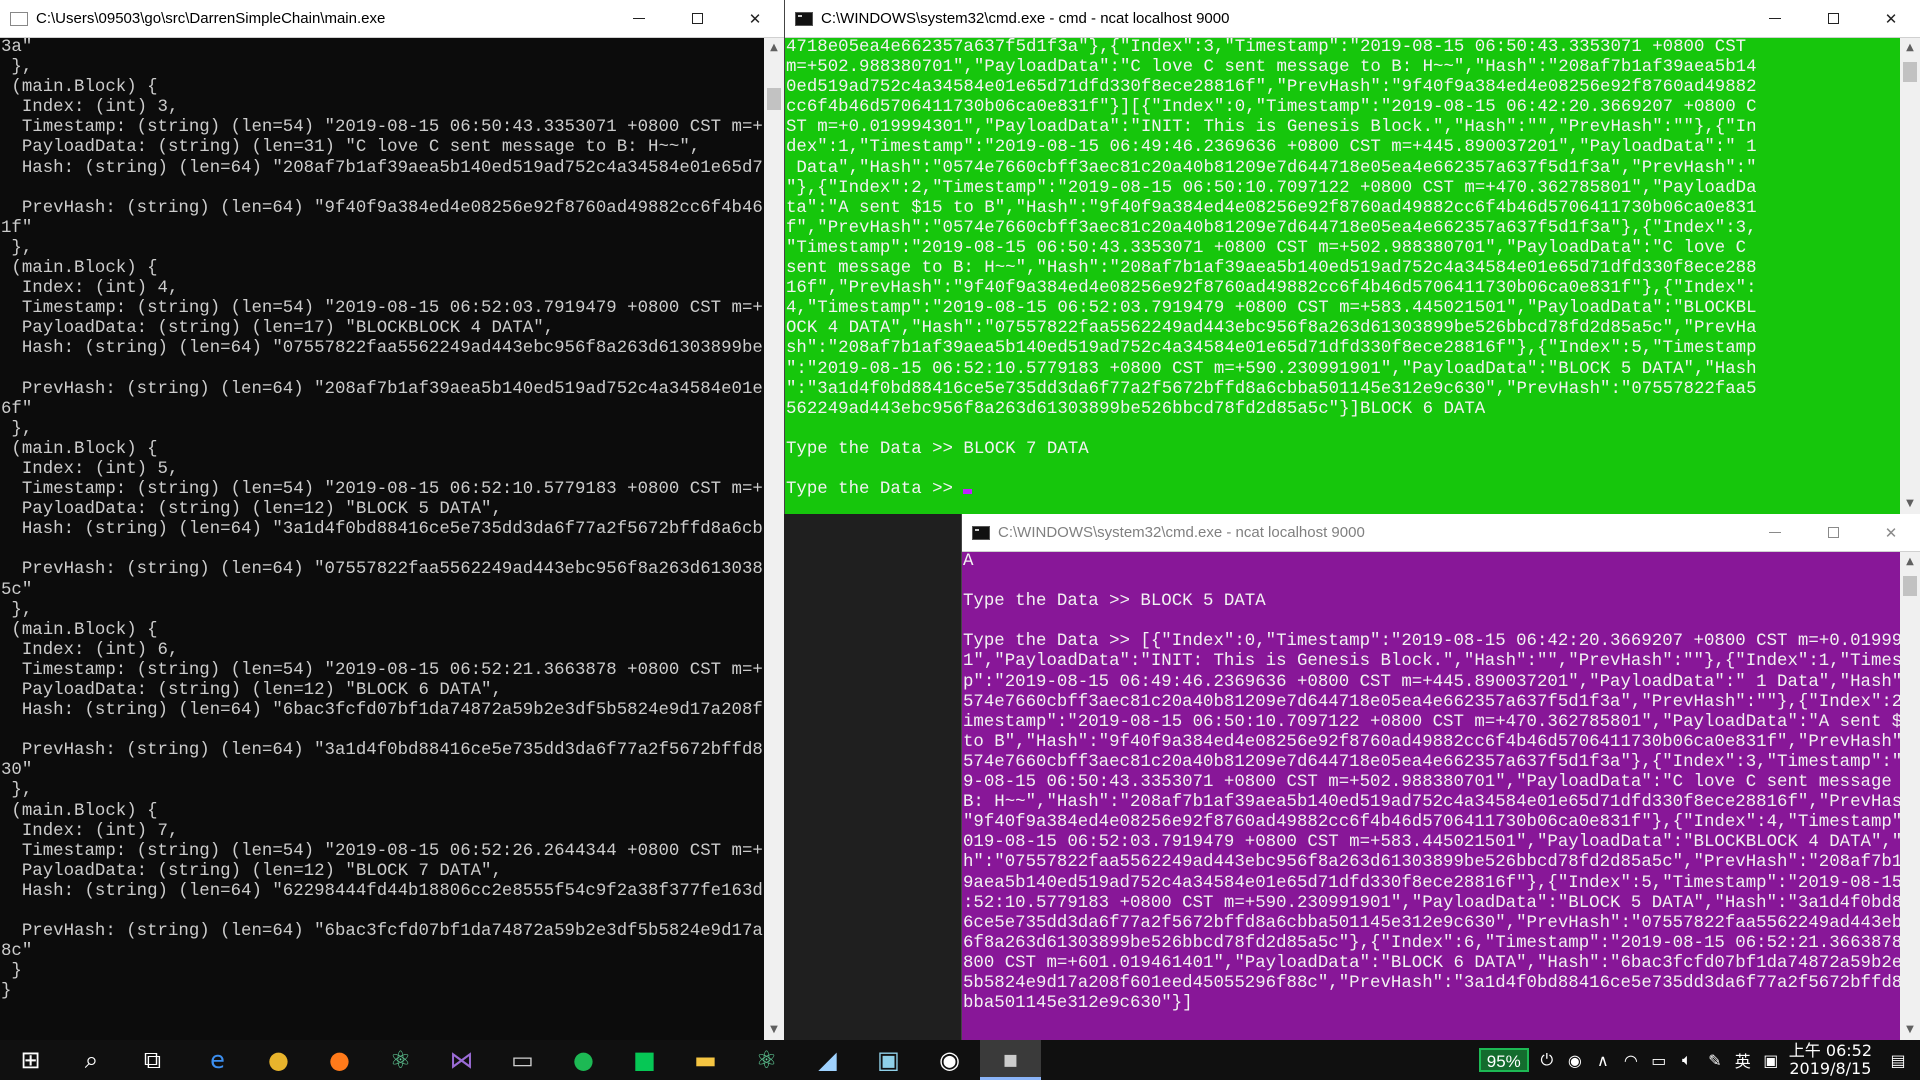  What do you see at coordinates (1687, 1060) in the screenshot?
I see `volume-icon: 🔈︎` at bounding box center [1687, 1060].